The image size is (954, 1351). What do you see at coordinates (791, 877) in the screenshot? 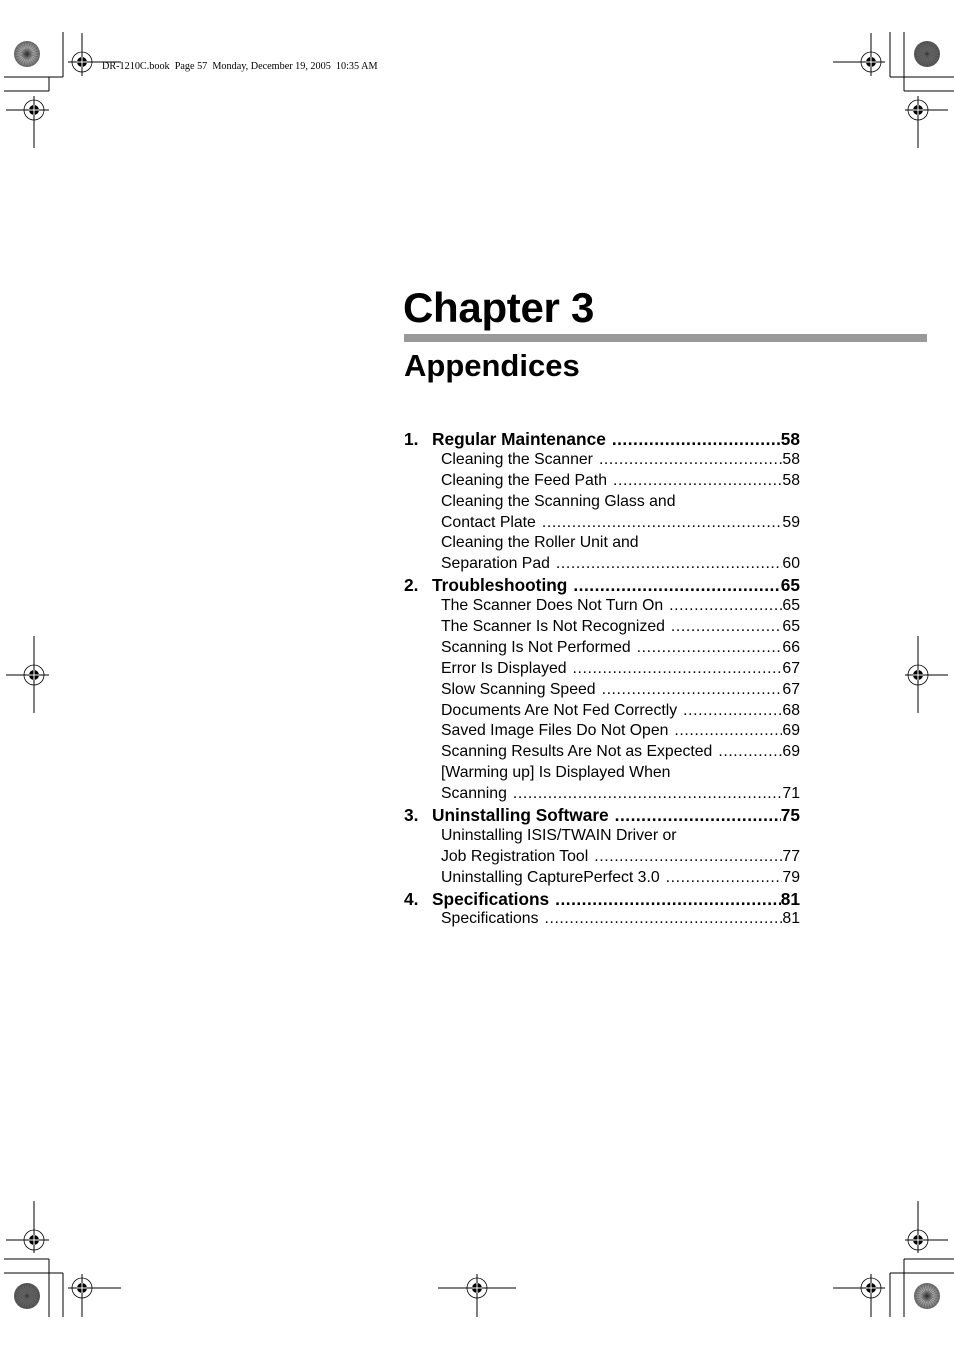
I see `toc-page-number: 79` at bounding box center [791, 877].